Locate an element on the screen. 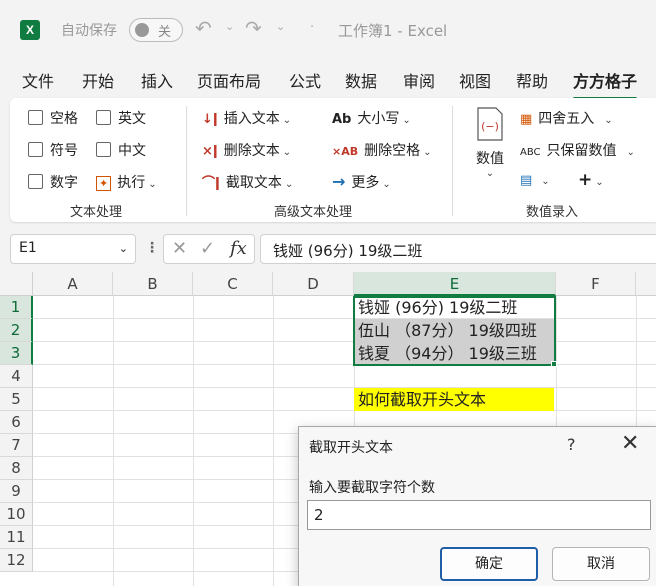 The width and height of the screenshot is (656, 586). plus-button: + ⌄ is located at coordinates (591, 180).